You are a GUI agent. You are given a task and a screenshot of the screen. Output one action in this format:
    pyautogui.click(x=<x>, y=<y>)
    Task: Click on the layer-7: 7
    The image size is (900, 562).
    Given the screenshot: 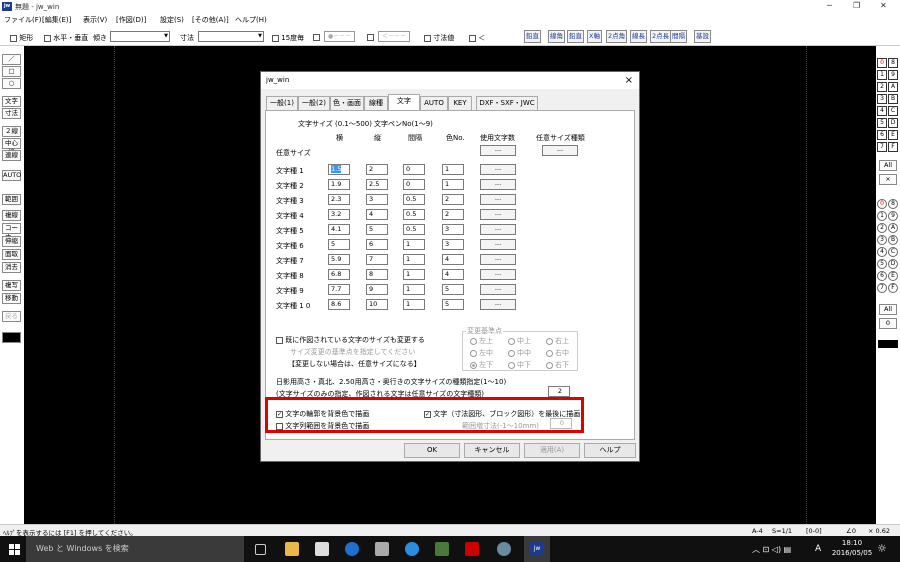 What is the action you would take?
    pyautogui.click(x=882, y=288)
    